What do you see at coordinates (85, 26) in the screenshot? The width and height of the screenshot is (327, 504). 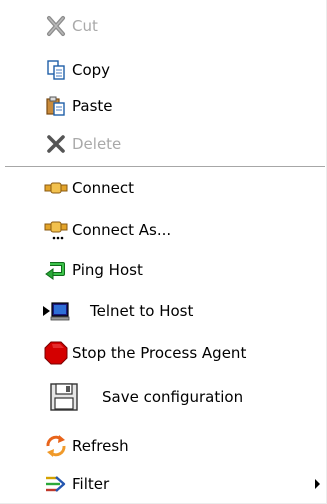 I see `menu-item-label: Cut` at bounding box center [85, 26].